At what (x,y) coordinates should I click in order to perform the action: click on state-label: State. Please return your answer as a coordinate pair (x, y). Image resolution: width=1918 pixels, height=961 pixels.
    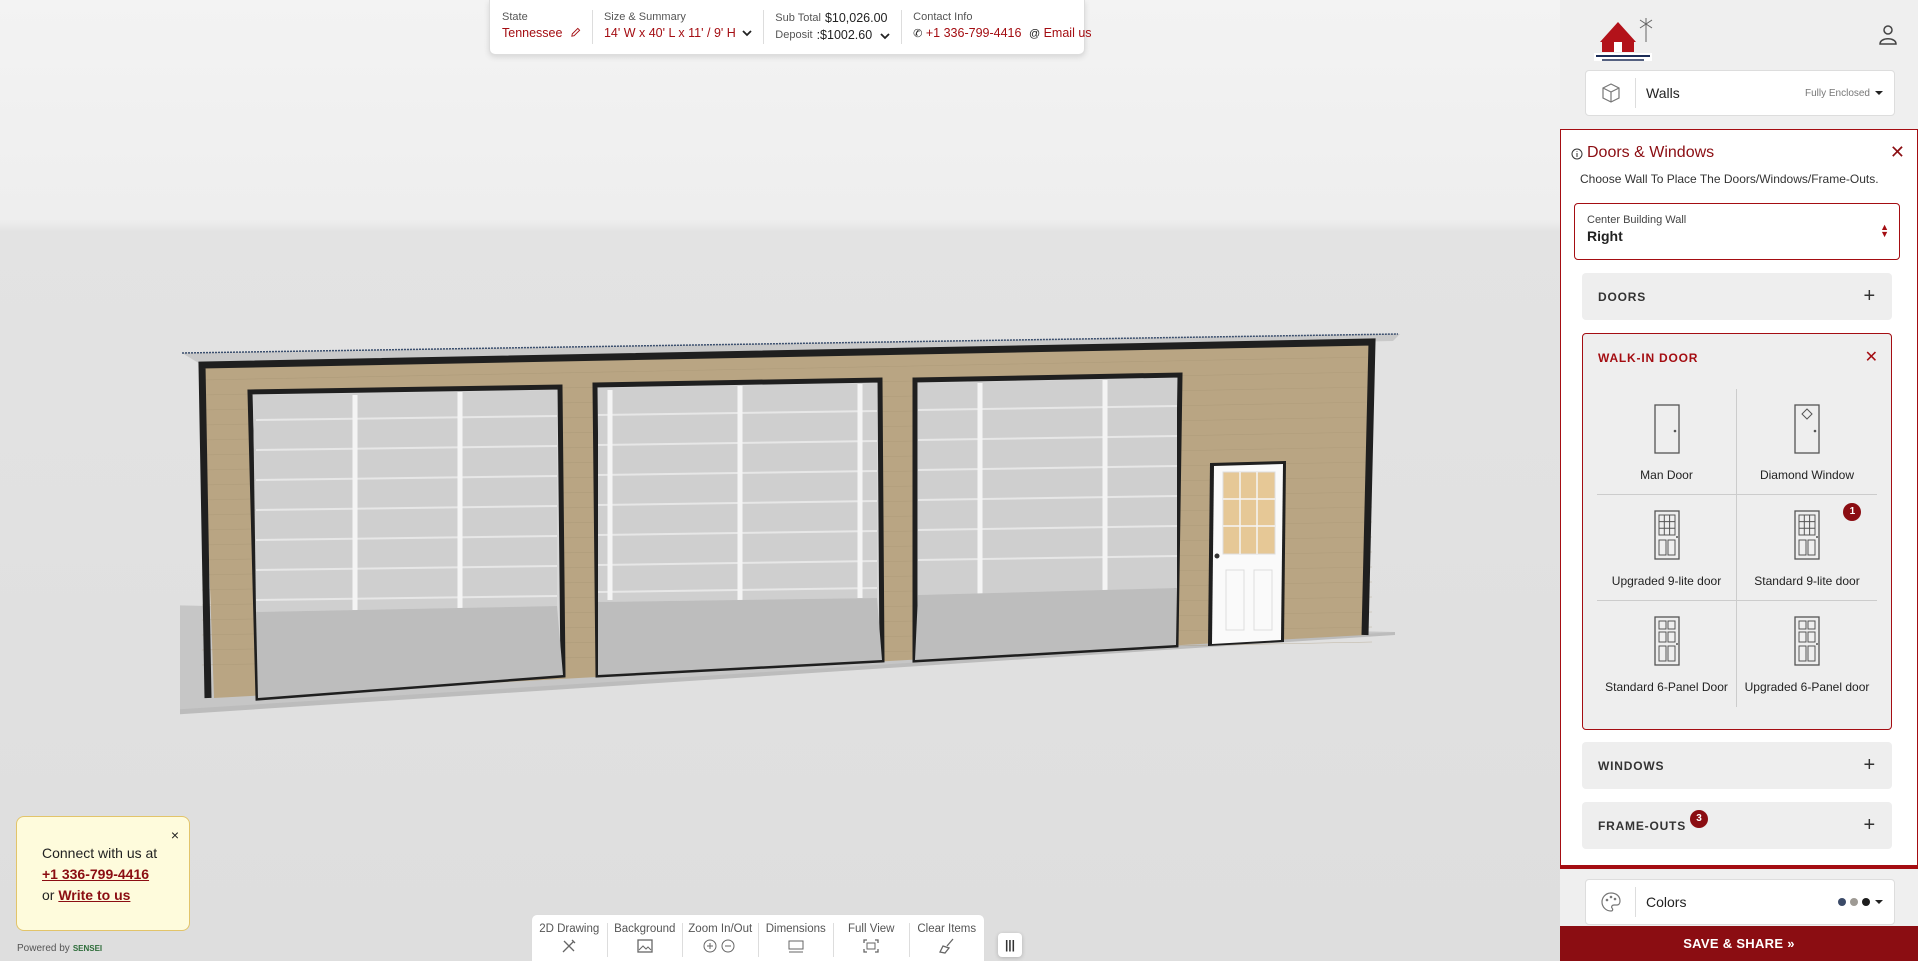
    Looking at the image, I should click on (515, 17).